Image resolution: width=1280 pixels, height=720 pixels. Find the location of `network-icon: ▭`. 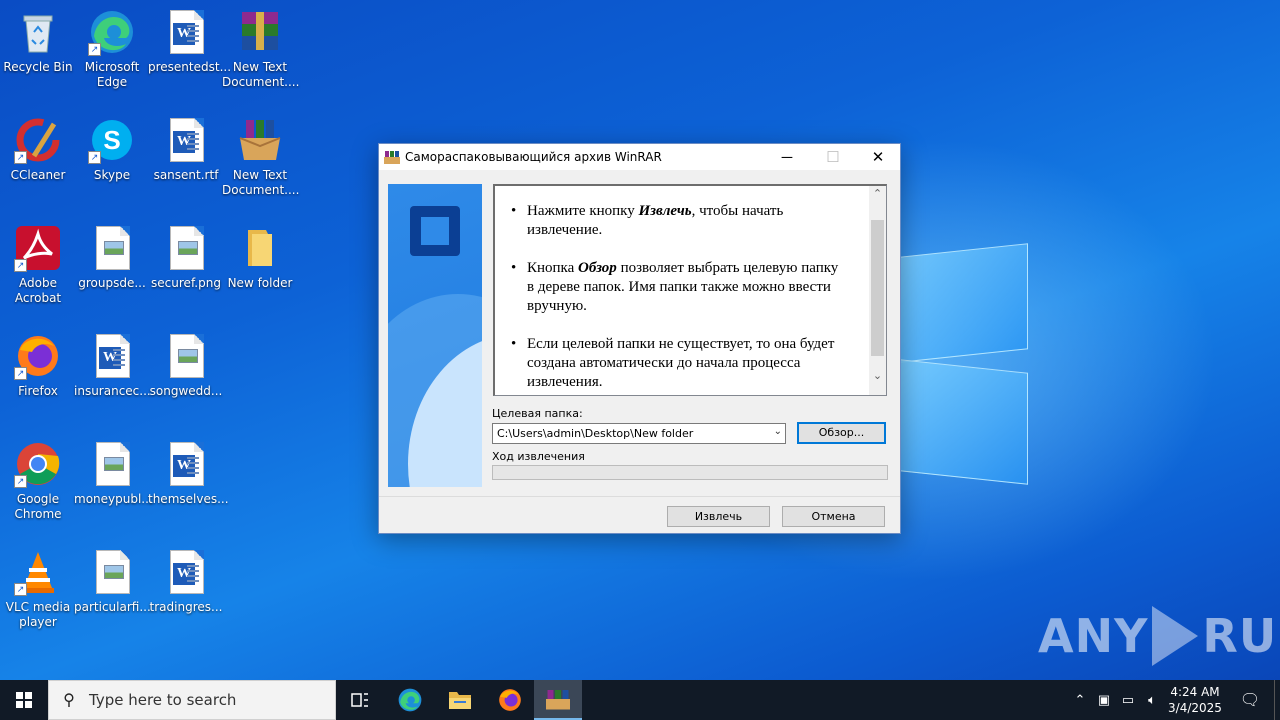

network-icon: ▭ is located at coordinates (1128, 700).